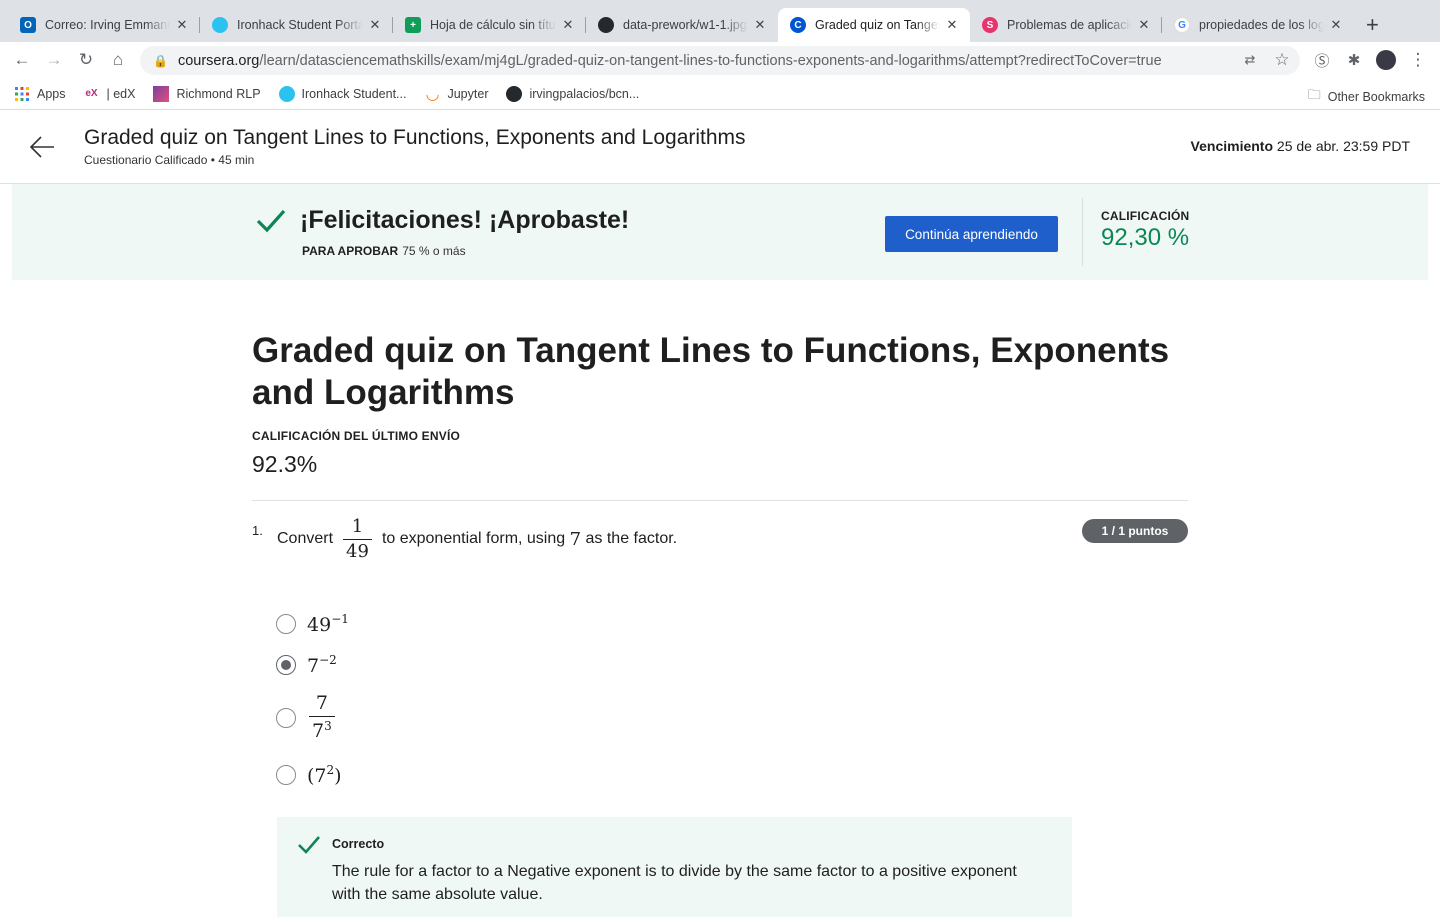  Describe the element at coordinates (874, 25) in the screenshot. I see `browser-tab-active: C Graded quiz on Tangent ✕` at that location.